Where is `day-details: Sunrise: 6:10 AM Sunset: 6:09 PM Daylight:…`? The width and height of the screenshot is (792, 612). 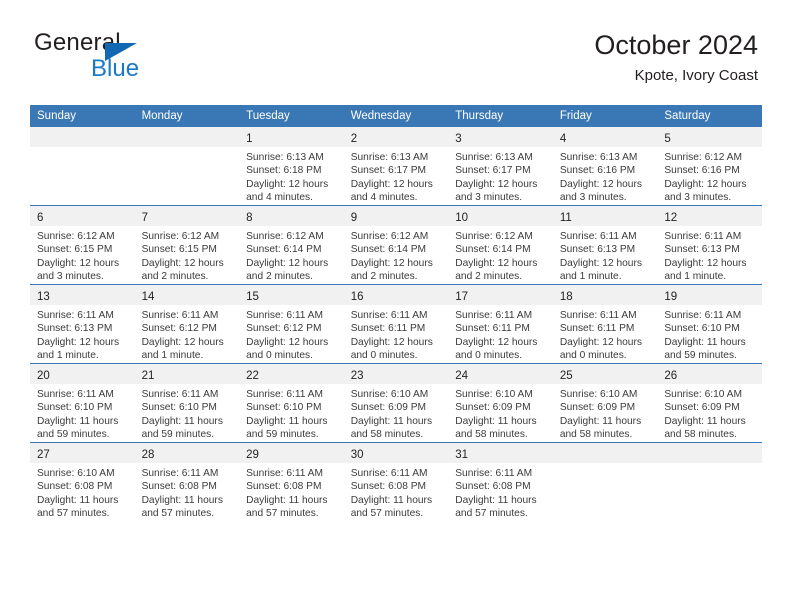
day-details: Sunrise: 6:10 AM Sunset: 6:09 PM Daylight:… is located at coordinates (605, 413).